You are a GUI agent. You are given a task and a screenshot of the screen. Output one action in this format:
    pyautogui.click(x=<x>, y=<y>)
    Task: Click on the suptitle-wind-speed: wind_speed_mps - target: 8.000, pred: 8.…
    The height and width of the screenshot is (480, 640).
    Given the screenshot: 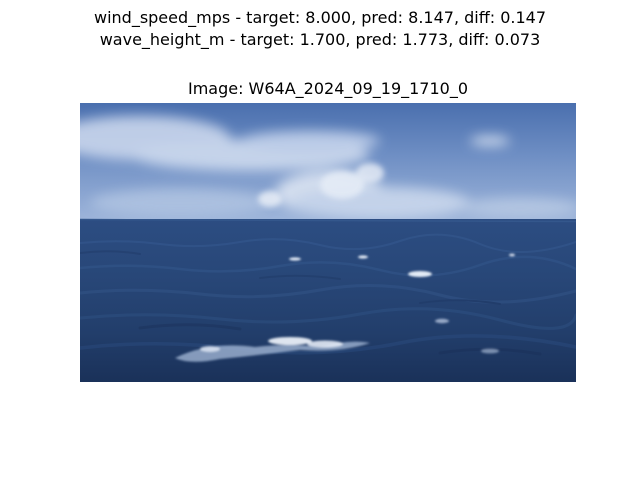 What is the action you would take?
    pyautogui.click(x=320, y=17)
    